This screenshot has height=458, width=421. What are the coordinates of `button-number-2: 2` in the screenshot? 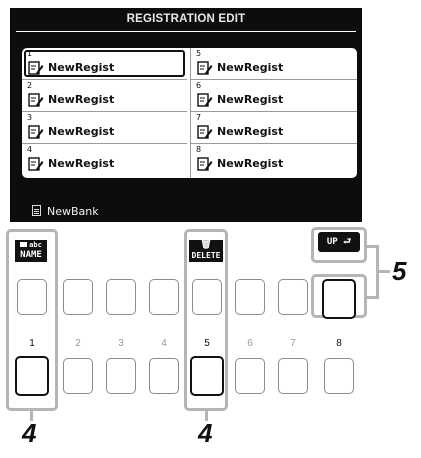 It's located at (78, 343).